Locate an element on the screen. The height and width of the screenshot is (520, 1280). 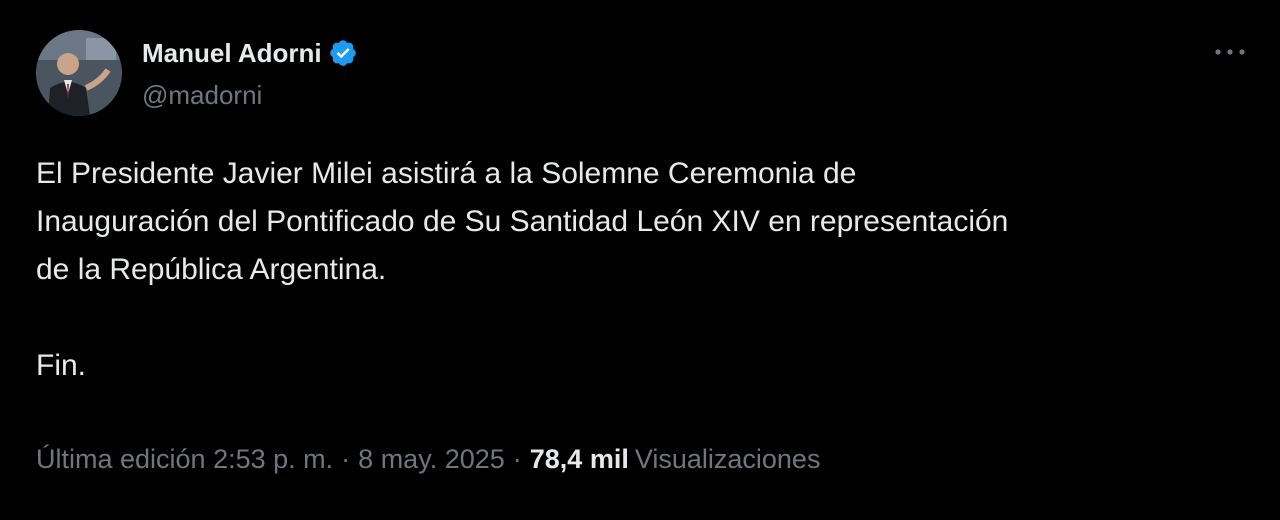
tweet-time: 2:53 p. m. is located at coordinates (273, 459).